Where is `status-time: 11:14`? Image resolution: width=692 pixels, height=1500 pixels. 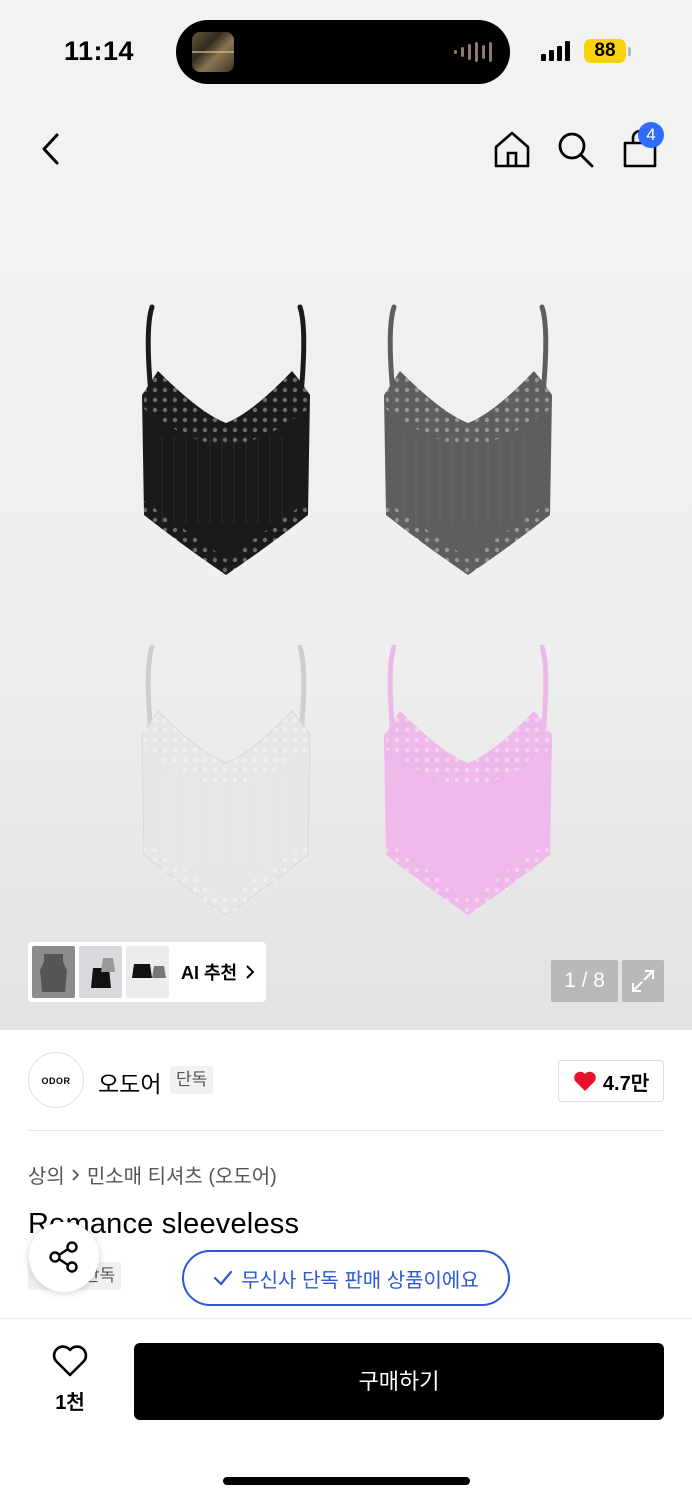
status-time: 11:14 is located at coordinates (99, 51).